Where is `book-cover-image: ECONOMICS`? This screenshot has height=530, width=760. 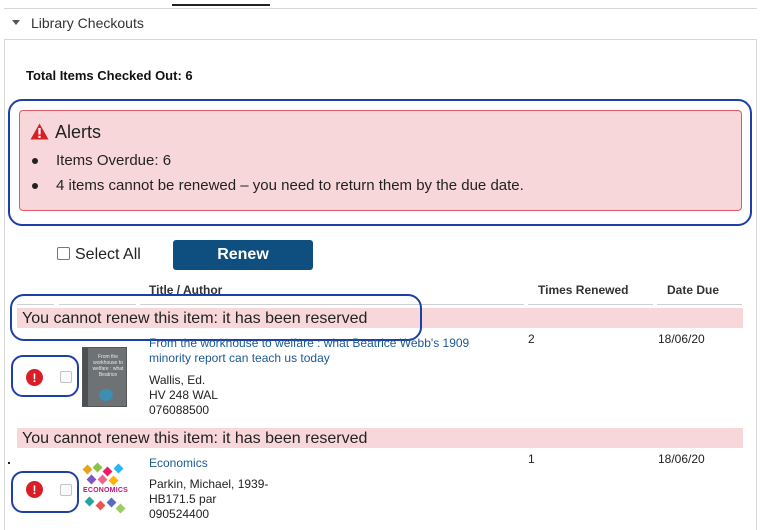 book-cover-image: ECONOMICS is located at coordinates (104, 492).